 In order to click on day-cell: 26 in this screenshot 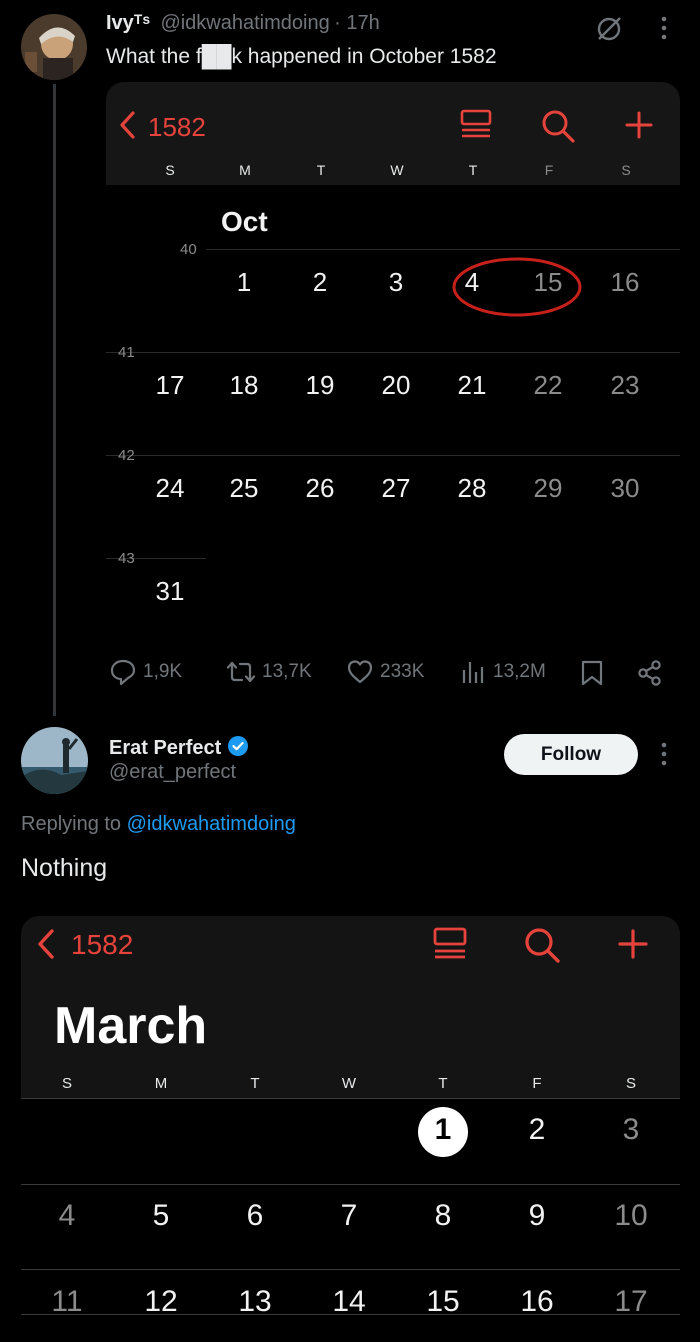, I will do `click(320, 488)`.